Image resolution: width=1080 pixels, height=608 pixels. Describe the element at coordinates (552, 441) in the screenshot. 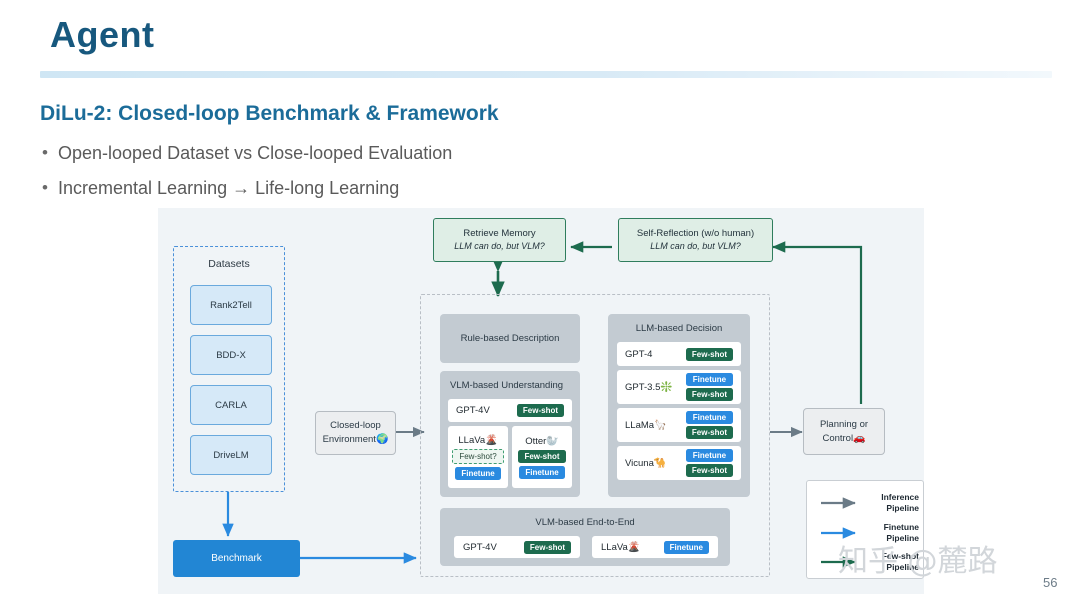

I see `otter-icon: 🦭` at that location.